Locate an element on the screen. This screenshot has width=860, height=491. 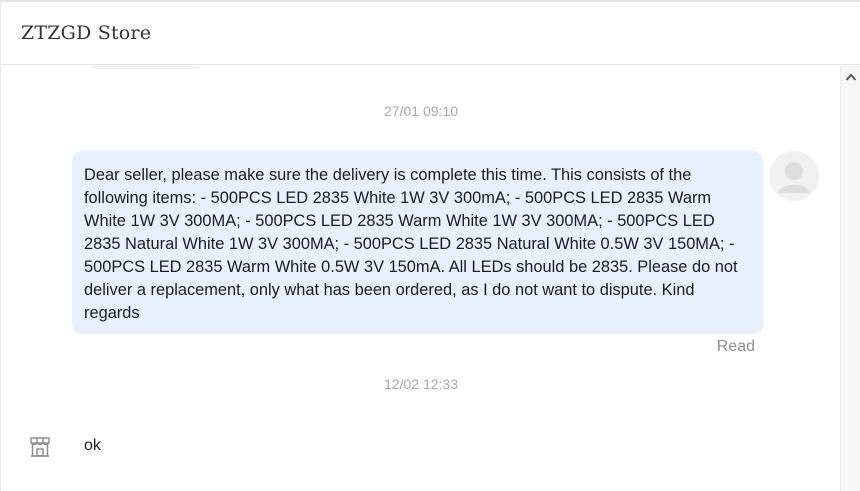
vertical-scrollbar is located at coordinates (850, 278).